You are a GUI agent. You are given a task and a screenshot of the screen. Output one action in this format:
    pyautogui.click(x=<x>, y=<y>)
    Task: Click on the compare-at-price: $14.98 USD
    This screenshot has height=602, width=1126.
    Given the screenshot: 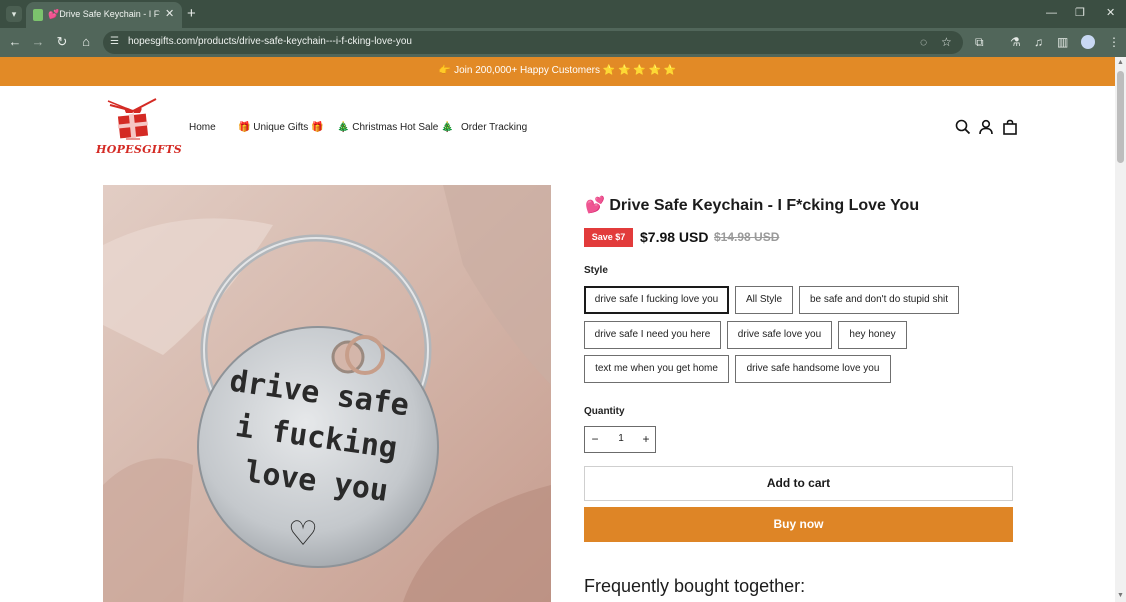 What is the action you would take?
    pyautogui.click(x=747, y=237)
    